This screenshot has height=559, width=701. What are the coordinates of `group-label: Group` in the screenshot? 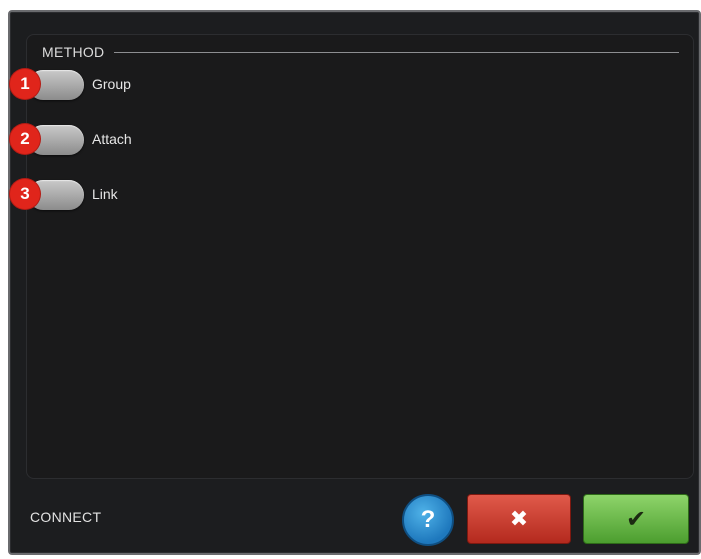 It's located at (111, 84).